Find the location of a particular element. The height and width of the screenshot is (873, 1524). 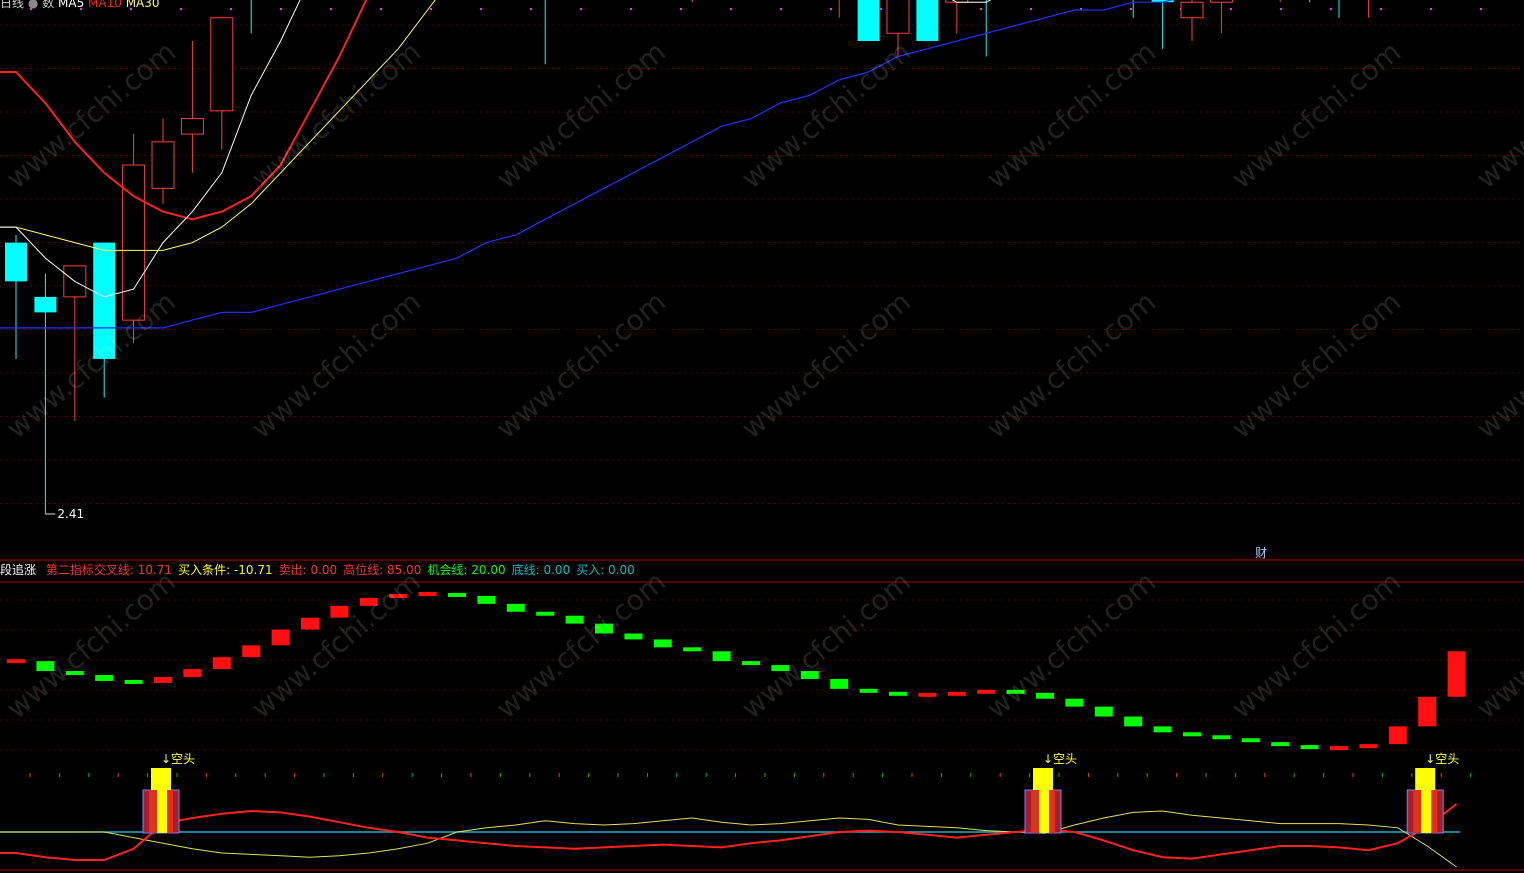

top-legend: 日线 ● 数 MA5 MA10 MA30 is located at coordinates (80, 5).